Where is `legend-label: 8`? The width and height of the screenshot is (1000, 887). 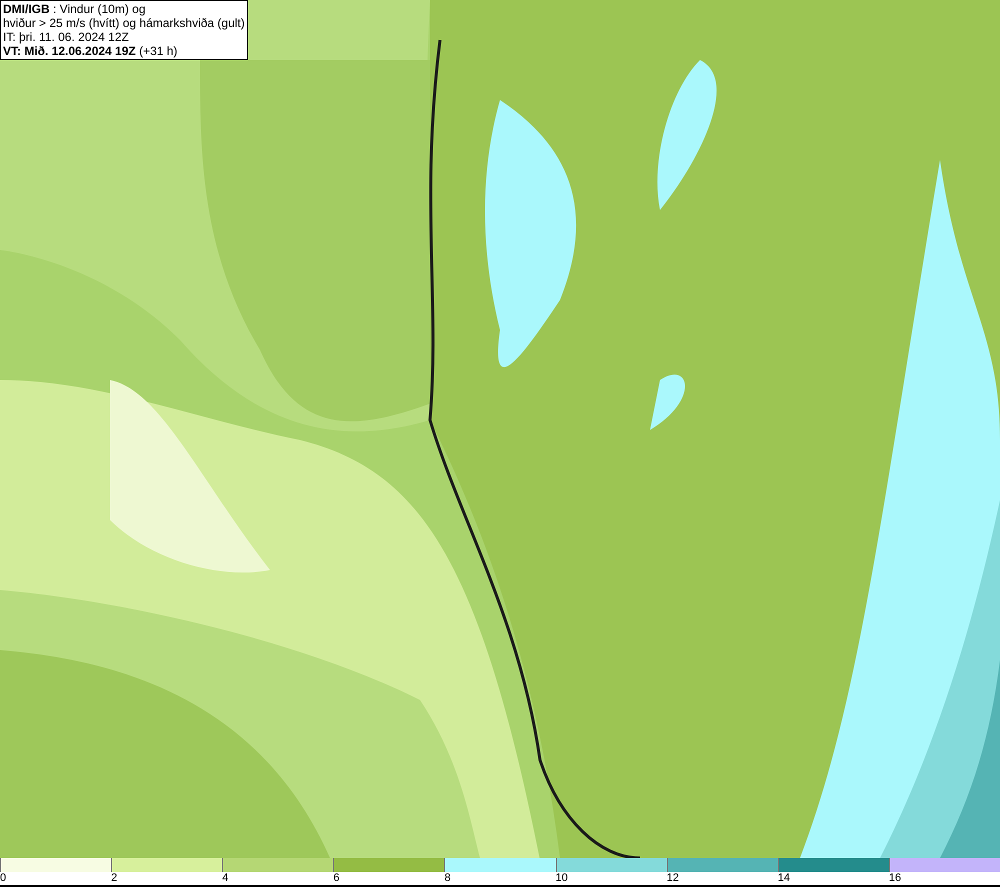 legend-label: 8 is located at coordinates (447, 878).